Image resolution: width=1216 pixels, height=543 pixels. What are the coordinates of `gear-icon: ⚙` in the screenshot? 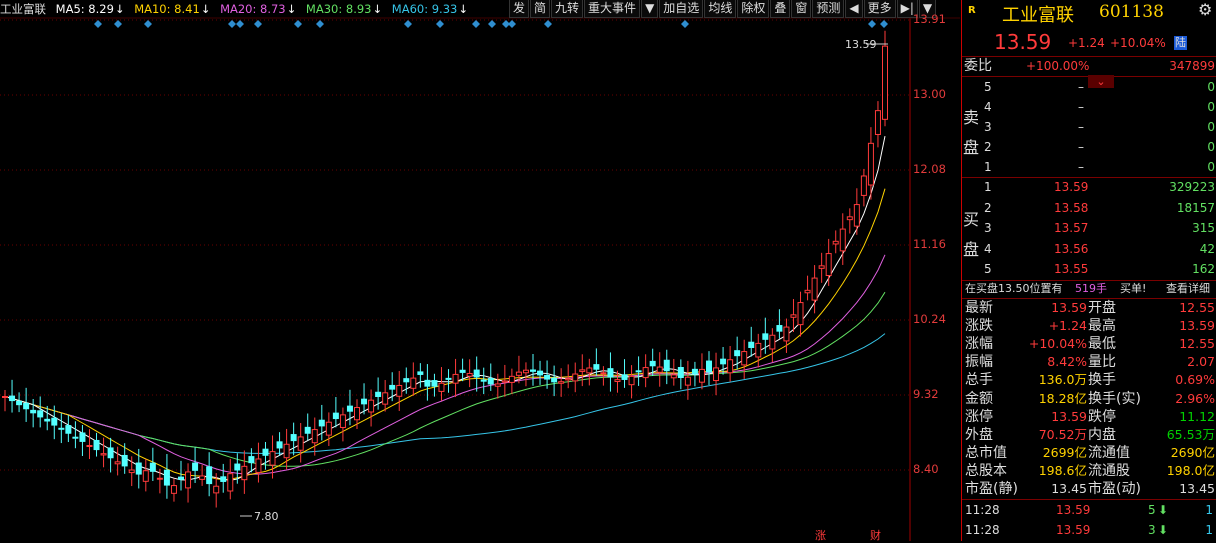 It's located at (1205, 9).